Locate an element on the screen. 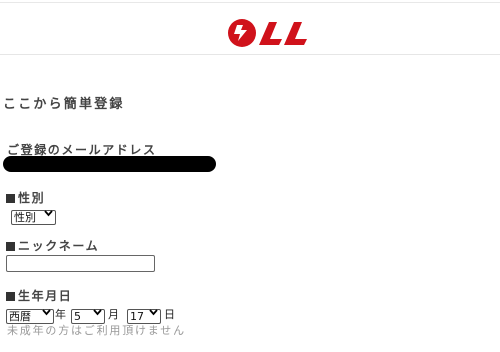 This screenshot has width=500, height=352. gender-select: 性別 is located at coordinates (33, 217).